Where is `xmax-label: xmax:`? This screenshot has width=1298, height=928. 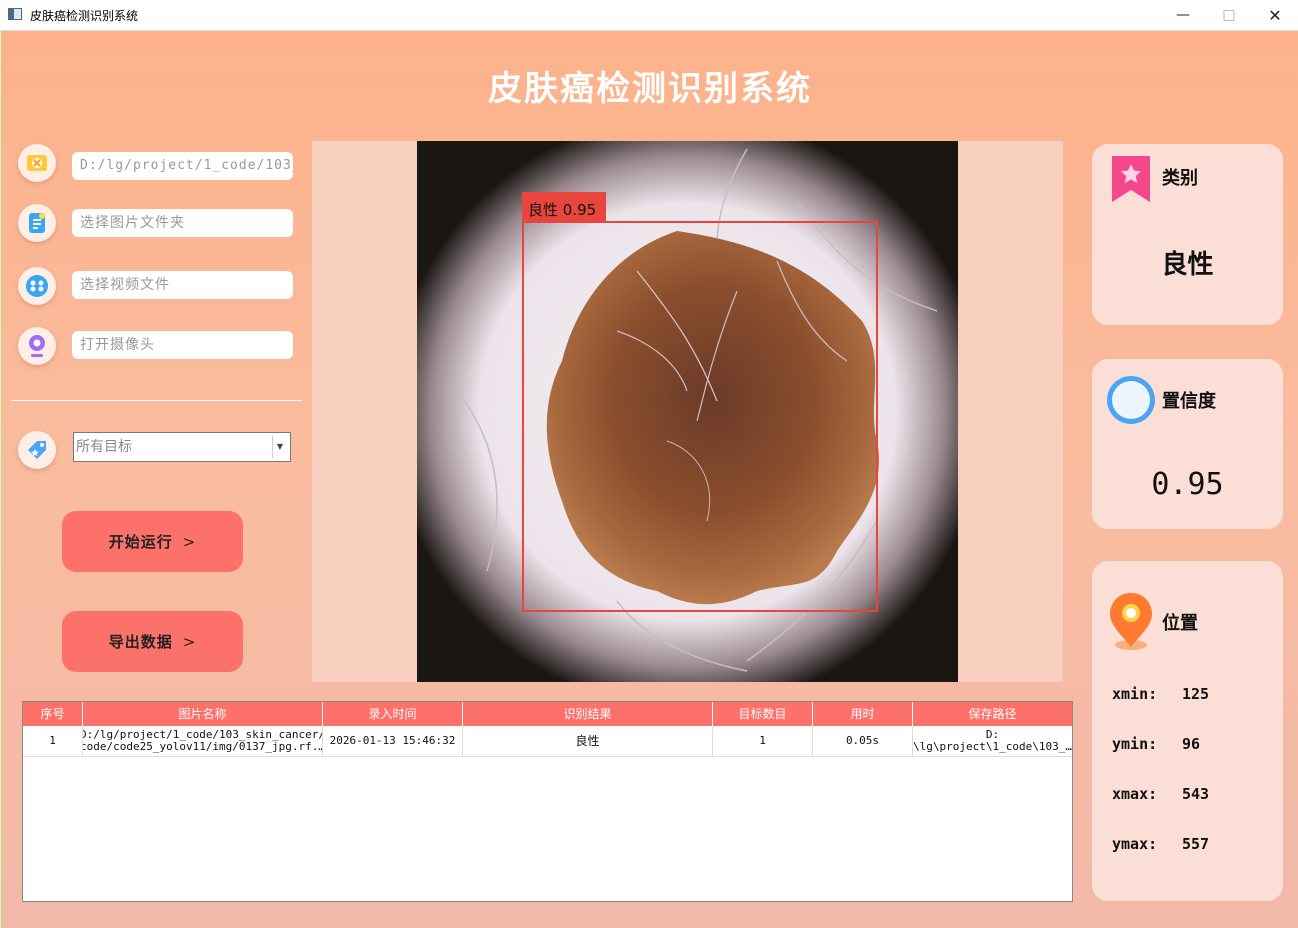
xmax-label: xmax: is located at coordinates (1135, 794).